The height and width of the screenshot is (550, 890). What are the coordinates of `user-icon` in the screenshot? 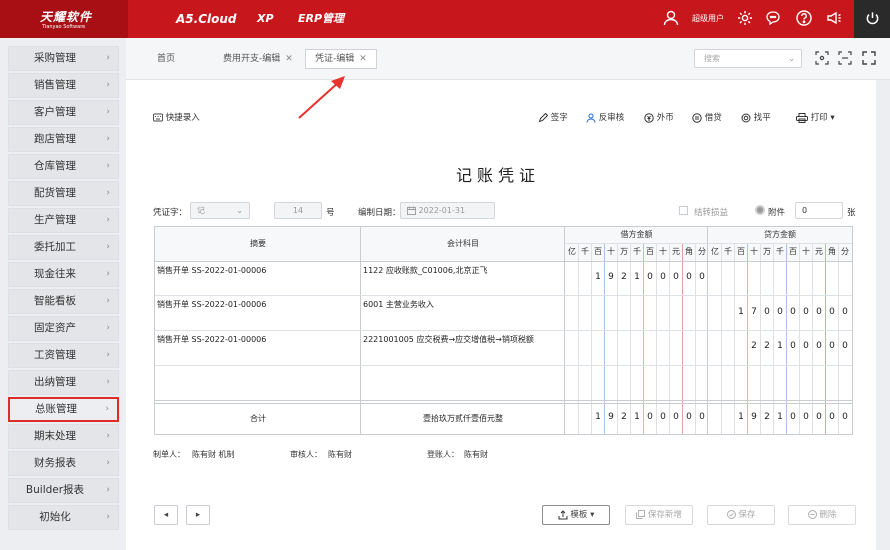 It's located at (671, 18).